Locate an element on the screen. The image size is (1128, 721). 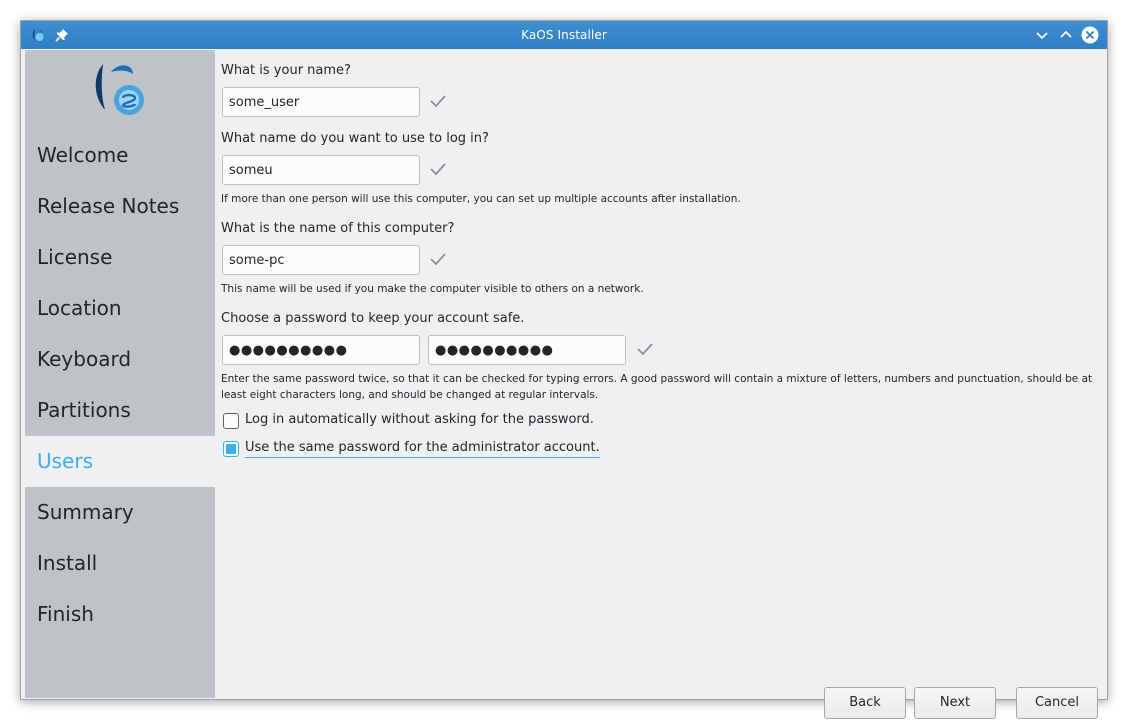
next-button: Next is located at coordinates (955, 703).